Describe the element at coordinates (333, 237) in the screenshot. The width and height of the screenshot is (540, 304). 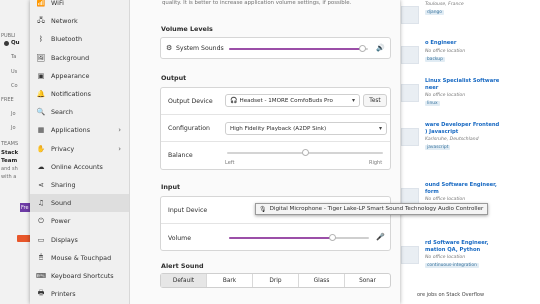
I see `input-volume-slider-handle` at that location.